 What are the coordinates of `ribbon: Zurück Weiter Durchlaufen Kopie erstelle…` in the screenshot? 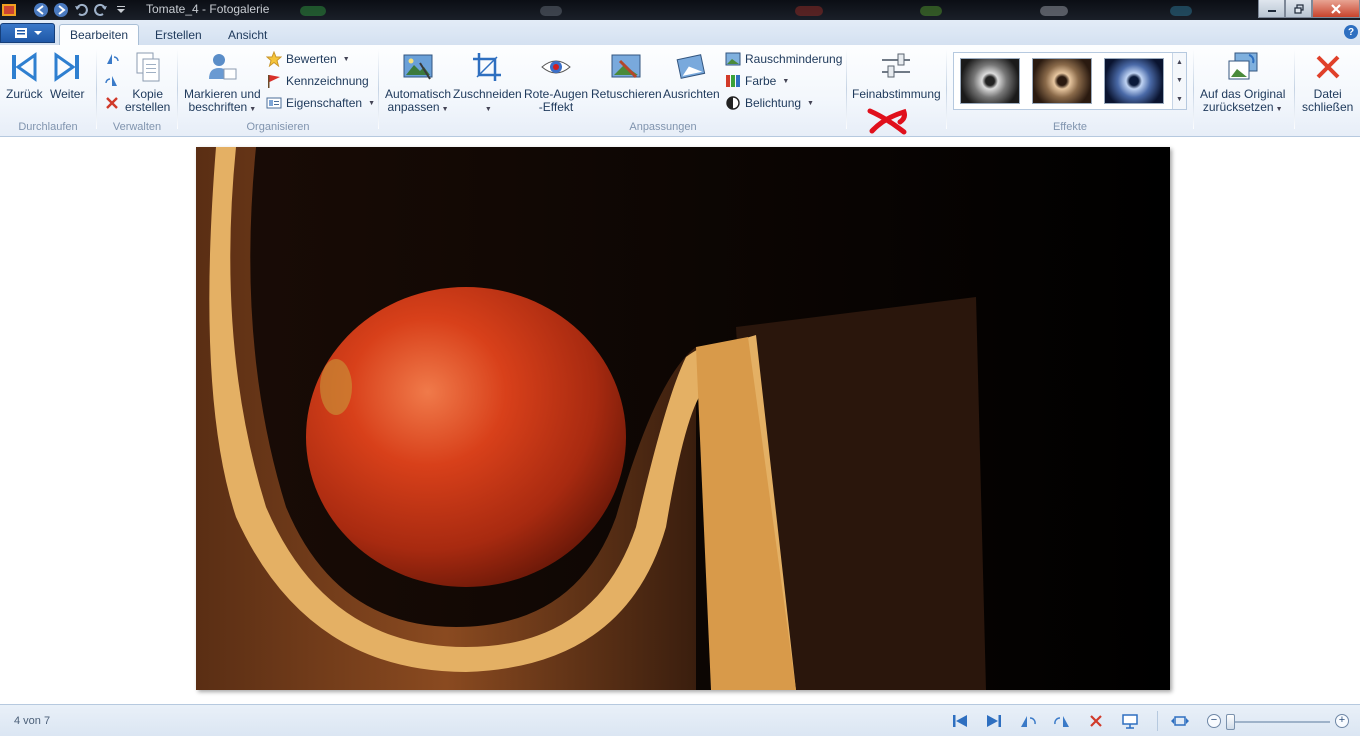 It's located at (680, 91).